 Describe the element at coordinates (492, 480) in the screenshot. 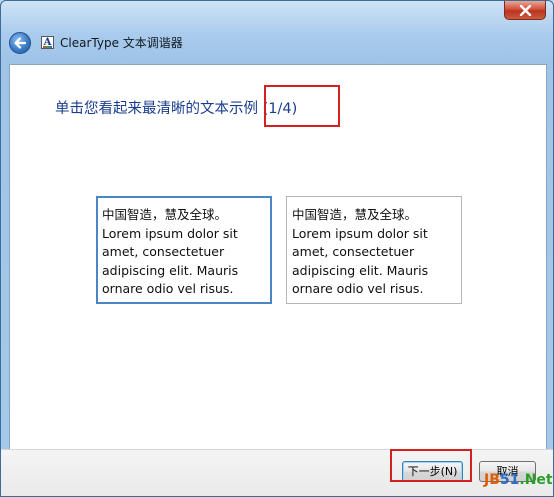

I see `watermark-part: JB` at that location.